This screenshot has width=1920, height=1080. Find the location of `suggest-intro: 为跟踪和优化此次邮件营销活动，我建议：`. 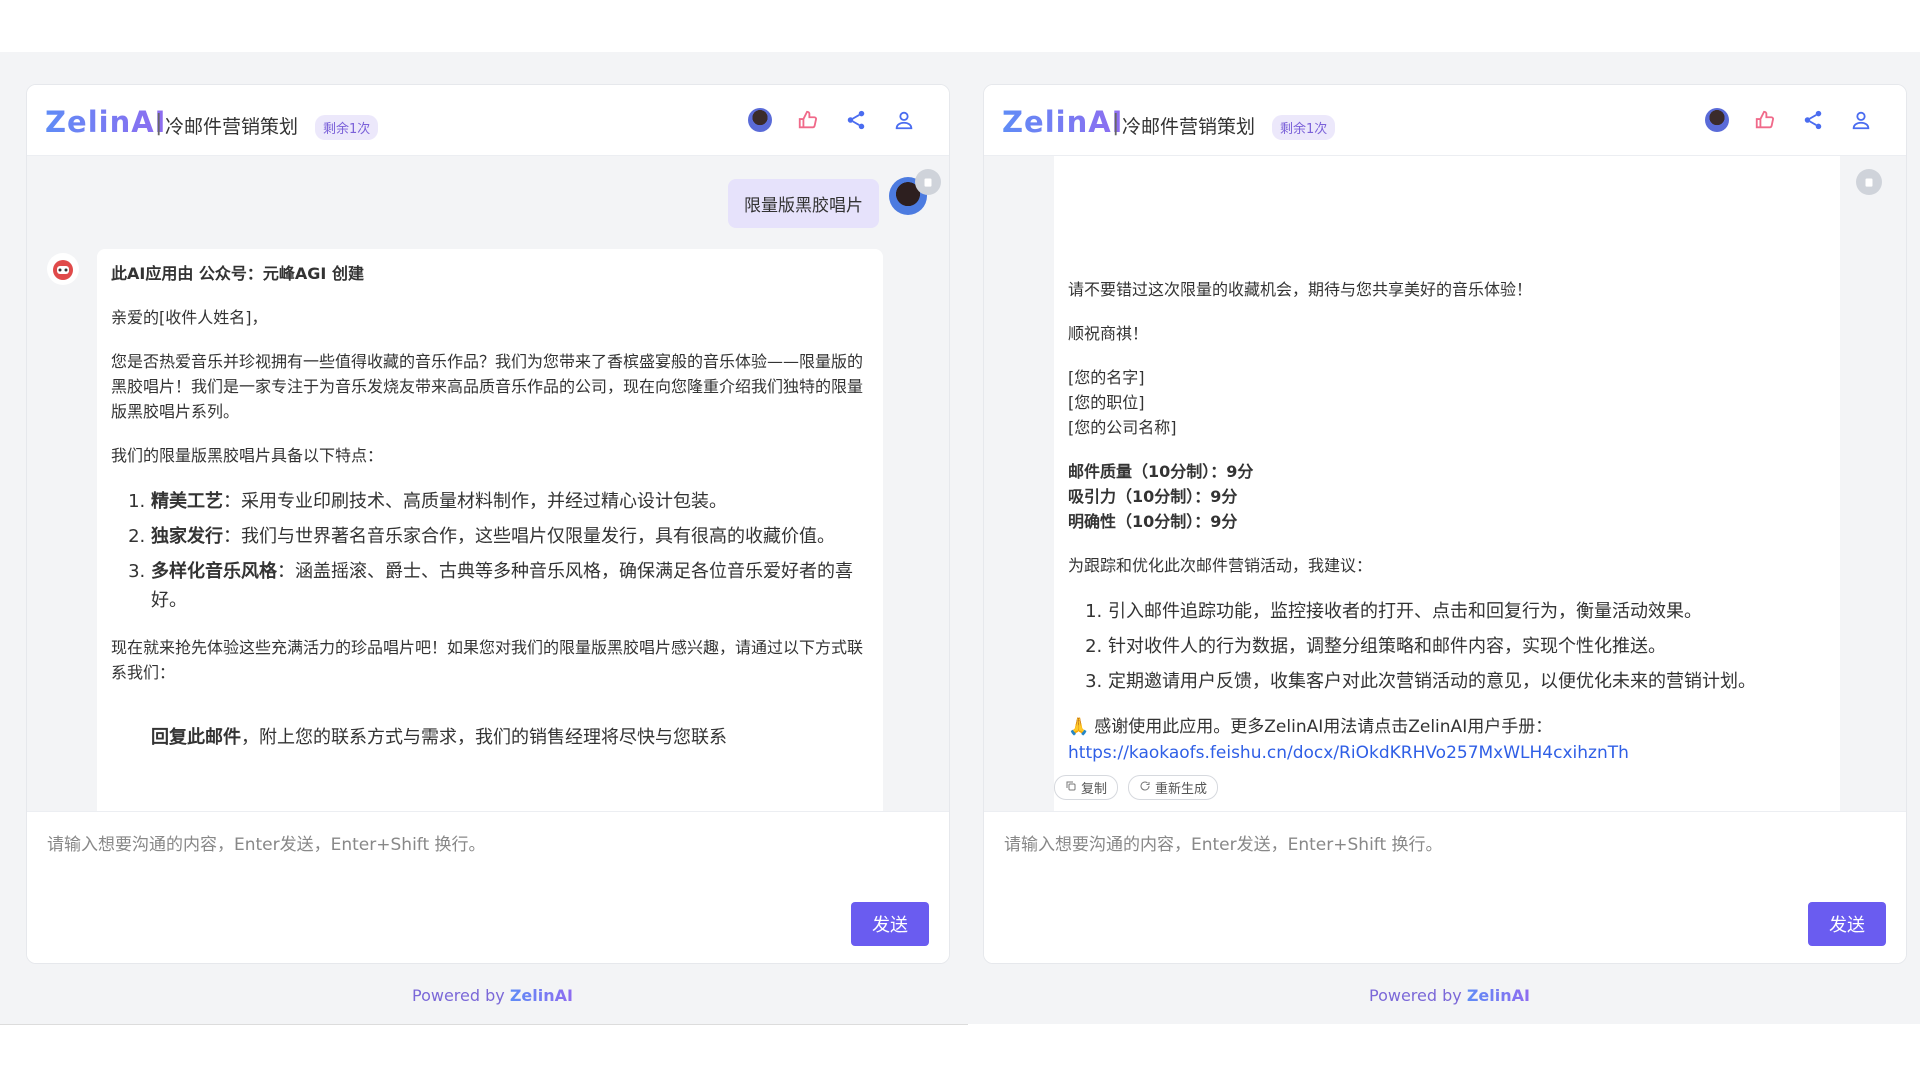

suggest-intro: 为跟踪和优化此次邮件营销活动，我建议： is located at coordinates (1220, 565).